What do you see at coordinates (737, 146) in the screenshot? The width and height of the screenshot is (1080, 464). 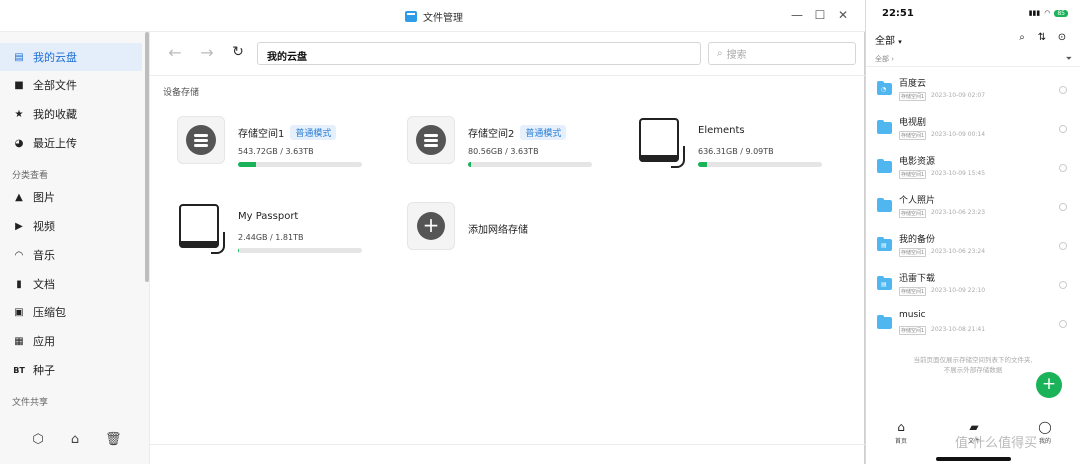 I see `device-card-elements: Elements 636.31GB / 9.09TB` at bounding box center [737, 146].